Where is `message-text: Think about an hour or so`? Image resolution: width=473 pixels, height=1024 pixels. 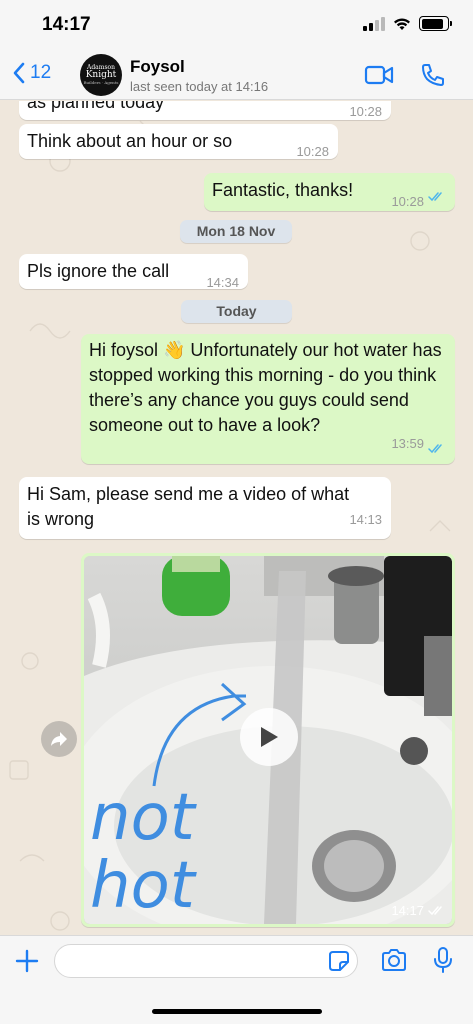 message-text: Think about an hour or so is located at coordinates (130, 141).